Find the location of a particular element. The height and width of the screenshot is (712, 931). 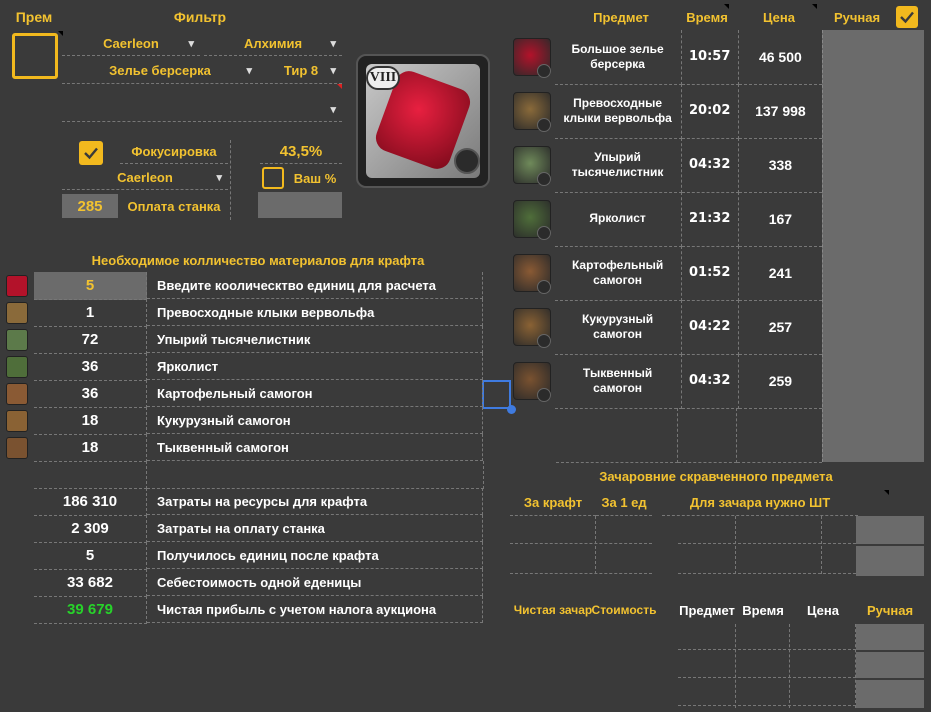

your-percent-checkbox is located at coordinates (273, 178).